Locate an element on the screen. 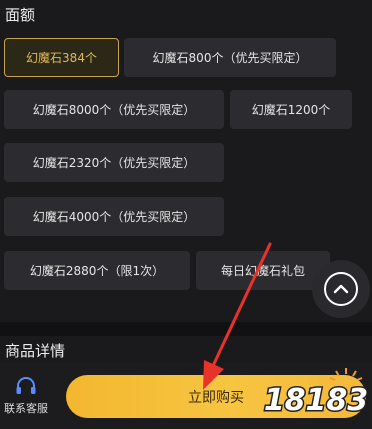 This screenshot has height=429, width=372. customer-service-label: 联系客服 is located at coordinates (26, 408).